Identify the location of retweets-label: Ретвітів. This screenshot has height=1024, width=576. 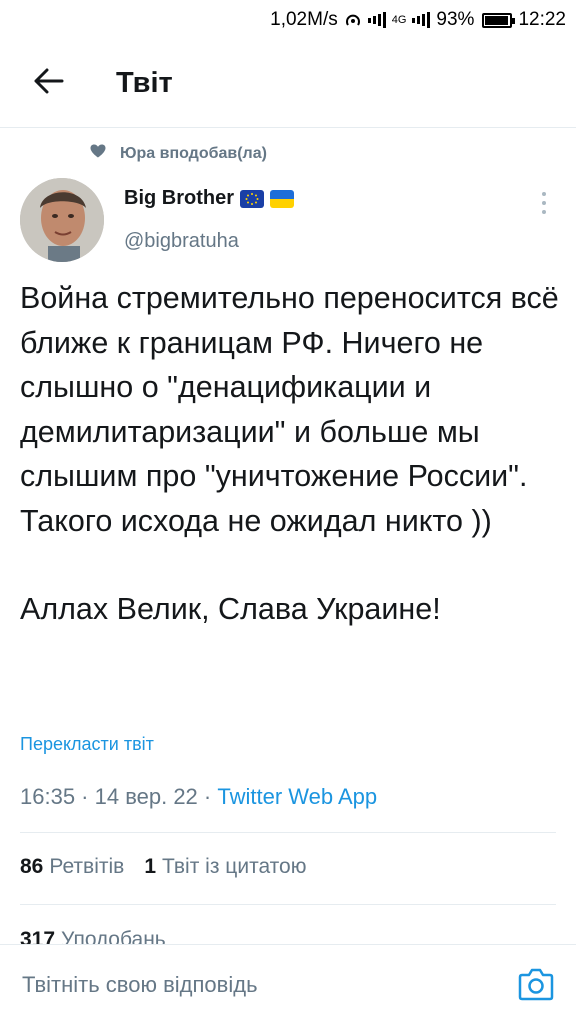
(87, 866).